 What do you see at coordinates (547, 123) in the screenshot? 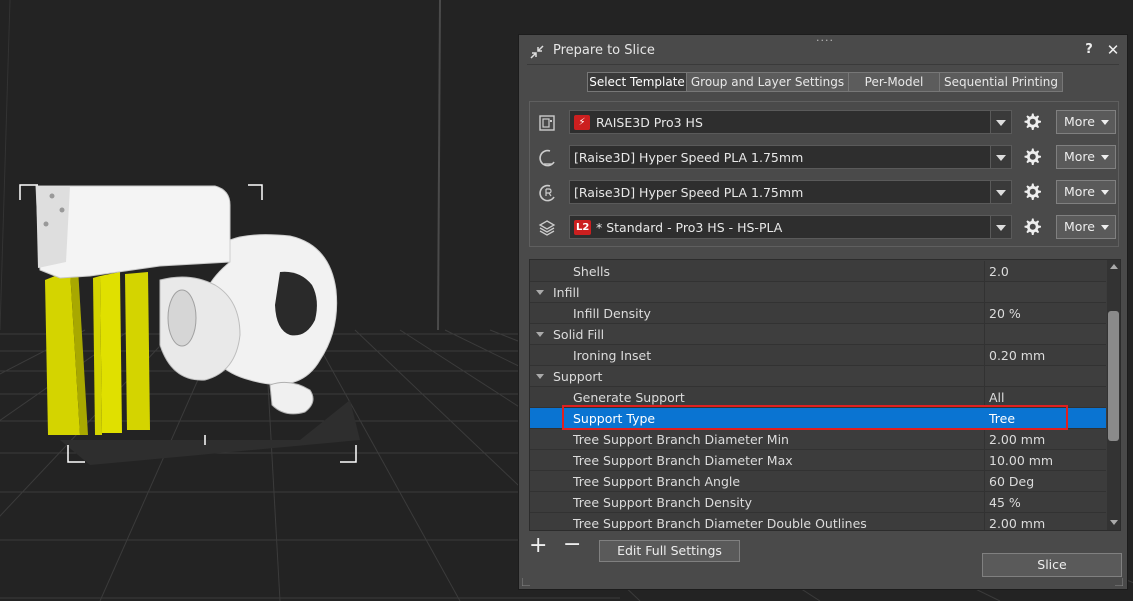
I see `printer-icon` at bounding box center [547, 123].